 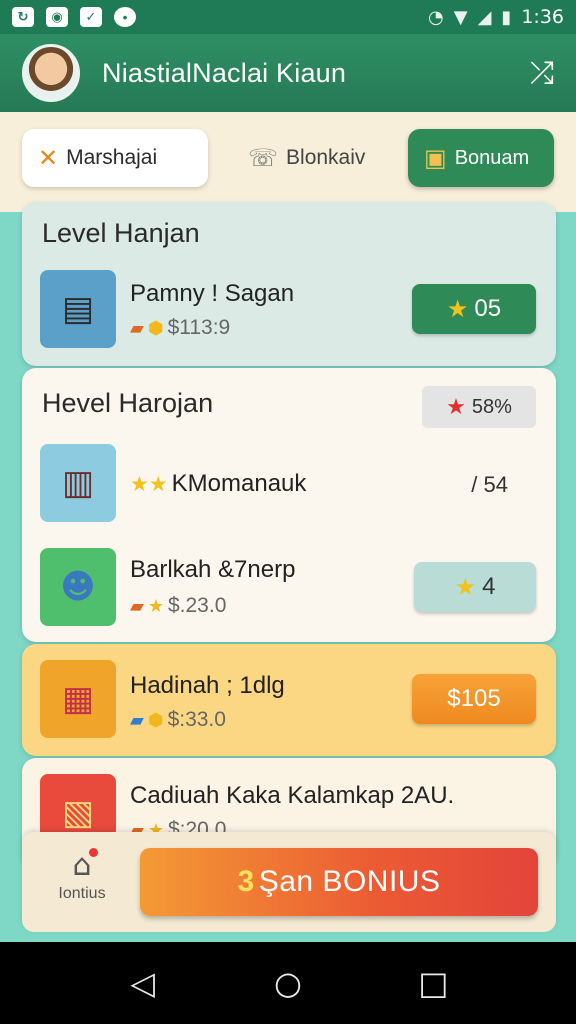 I want to click on tab-label: Marshajai, so click(x=112, y=157).